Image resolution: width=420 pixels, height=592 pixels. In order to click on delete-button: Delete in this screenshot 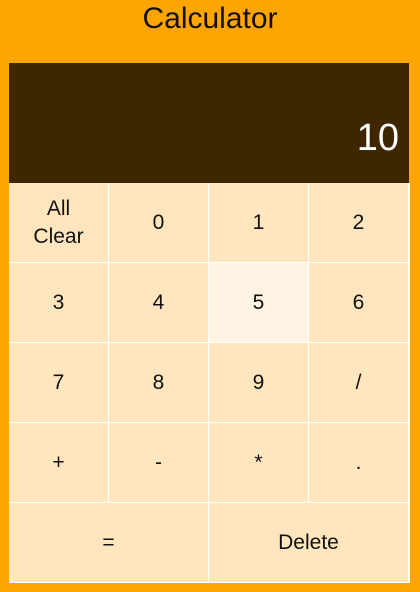, I will do `click(309, 543)`.